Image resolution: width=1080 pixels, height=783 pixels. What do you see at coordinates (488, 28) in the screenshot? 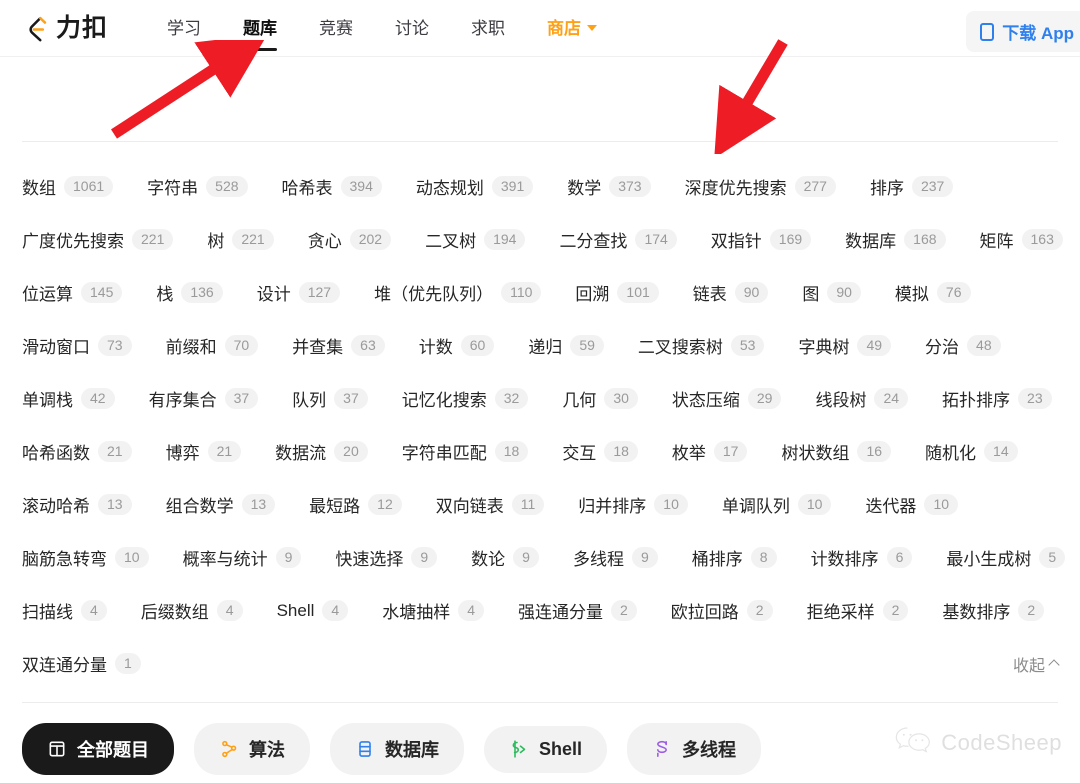
I see `nav-item-jobs: 求职` at bounding box center [488, 28].